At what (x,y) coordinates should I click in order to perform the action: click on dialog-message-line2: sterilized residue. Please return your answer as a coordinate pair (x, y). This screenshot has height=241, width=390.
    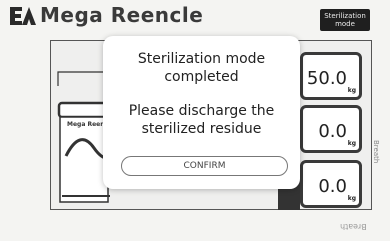
    Looking at the image, I should click on (201, 129).